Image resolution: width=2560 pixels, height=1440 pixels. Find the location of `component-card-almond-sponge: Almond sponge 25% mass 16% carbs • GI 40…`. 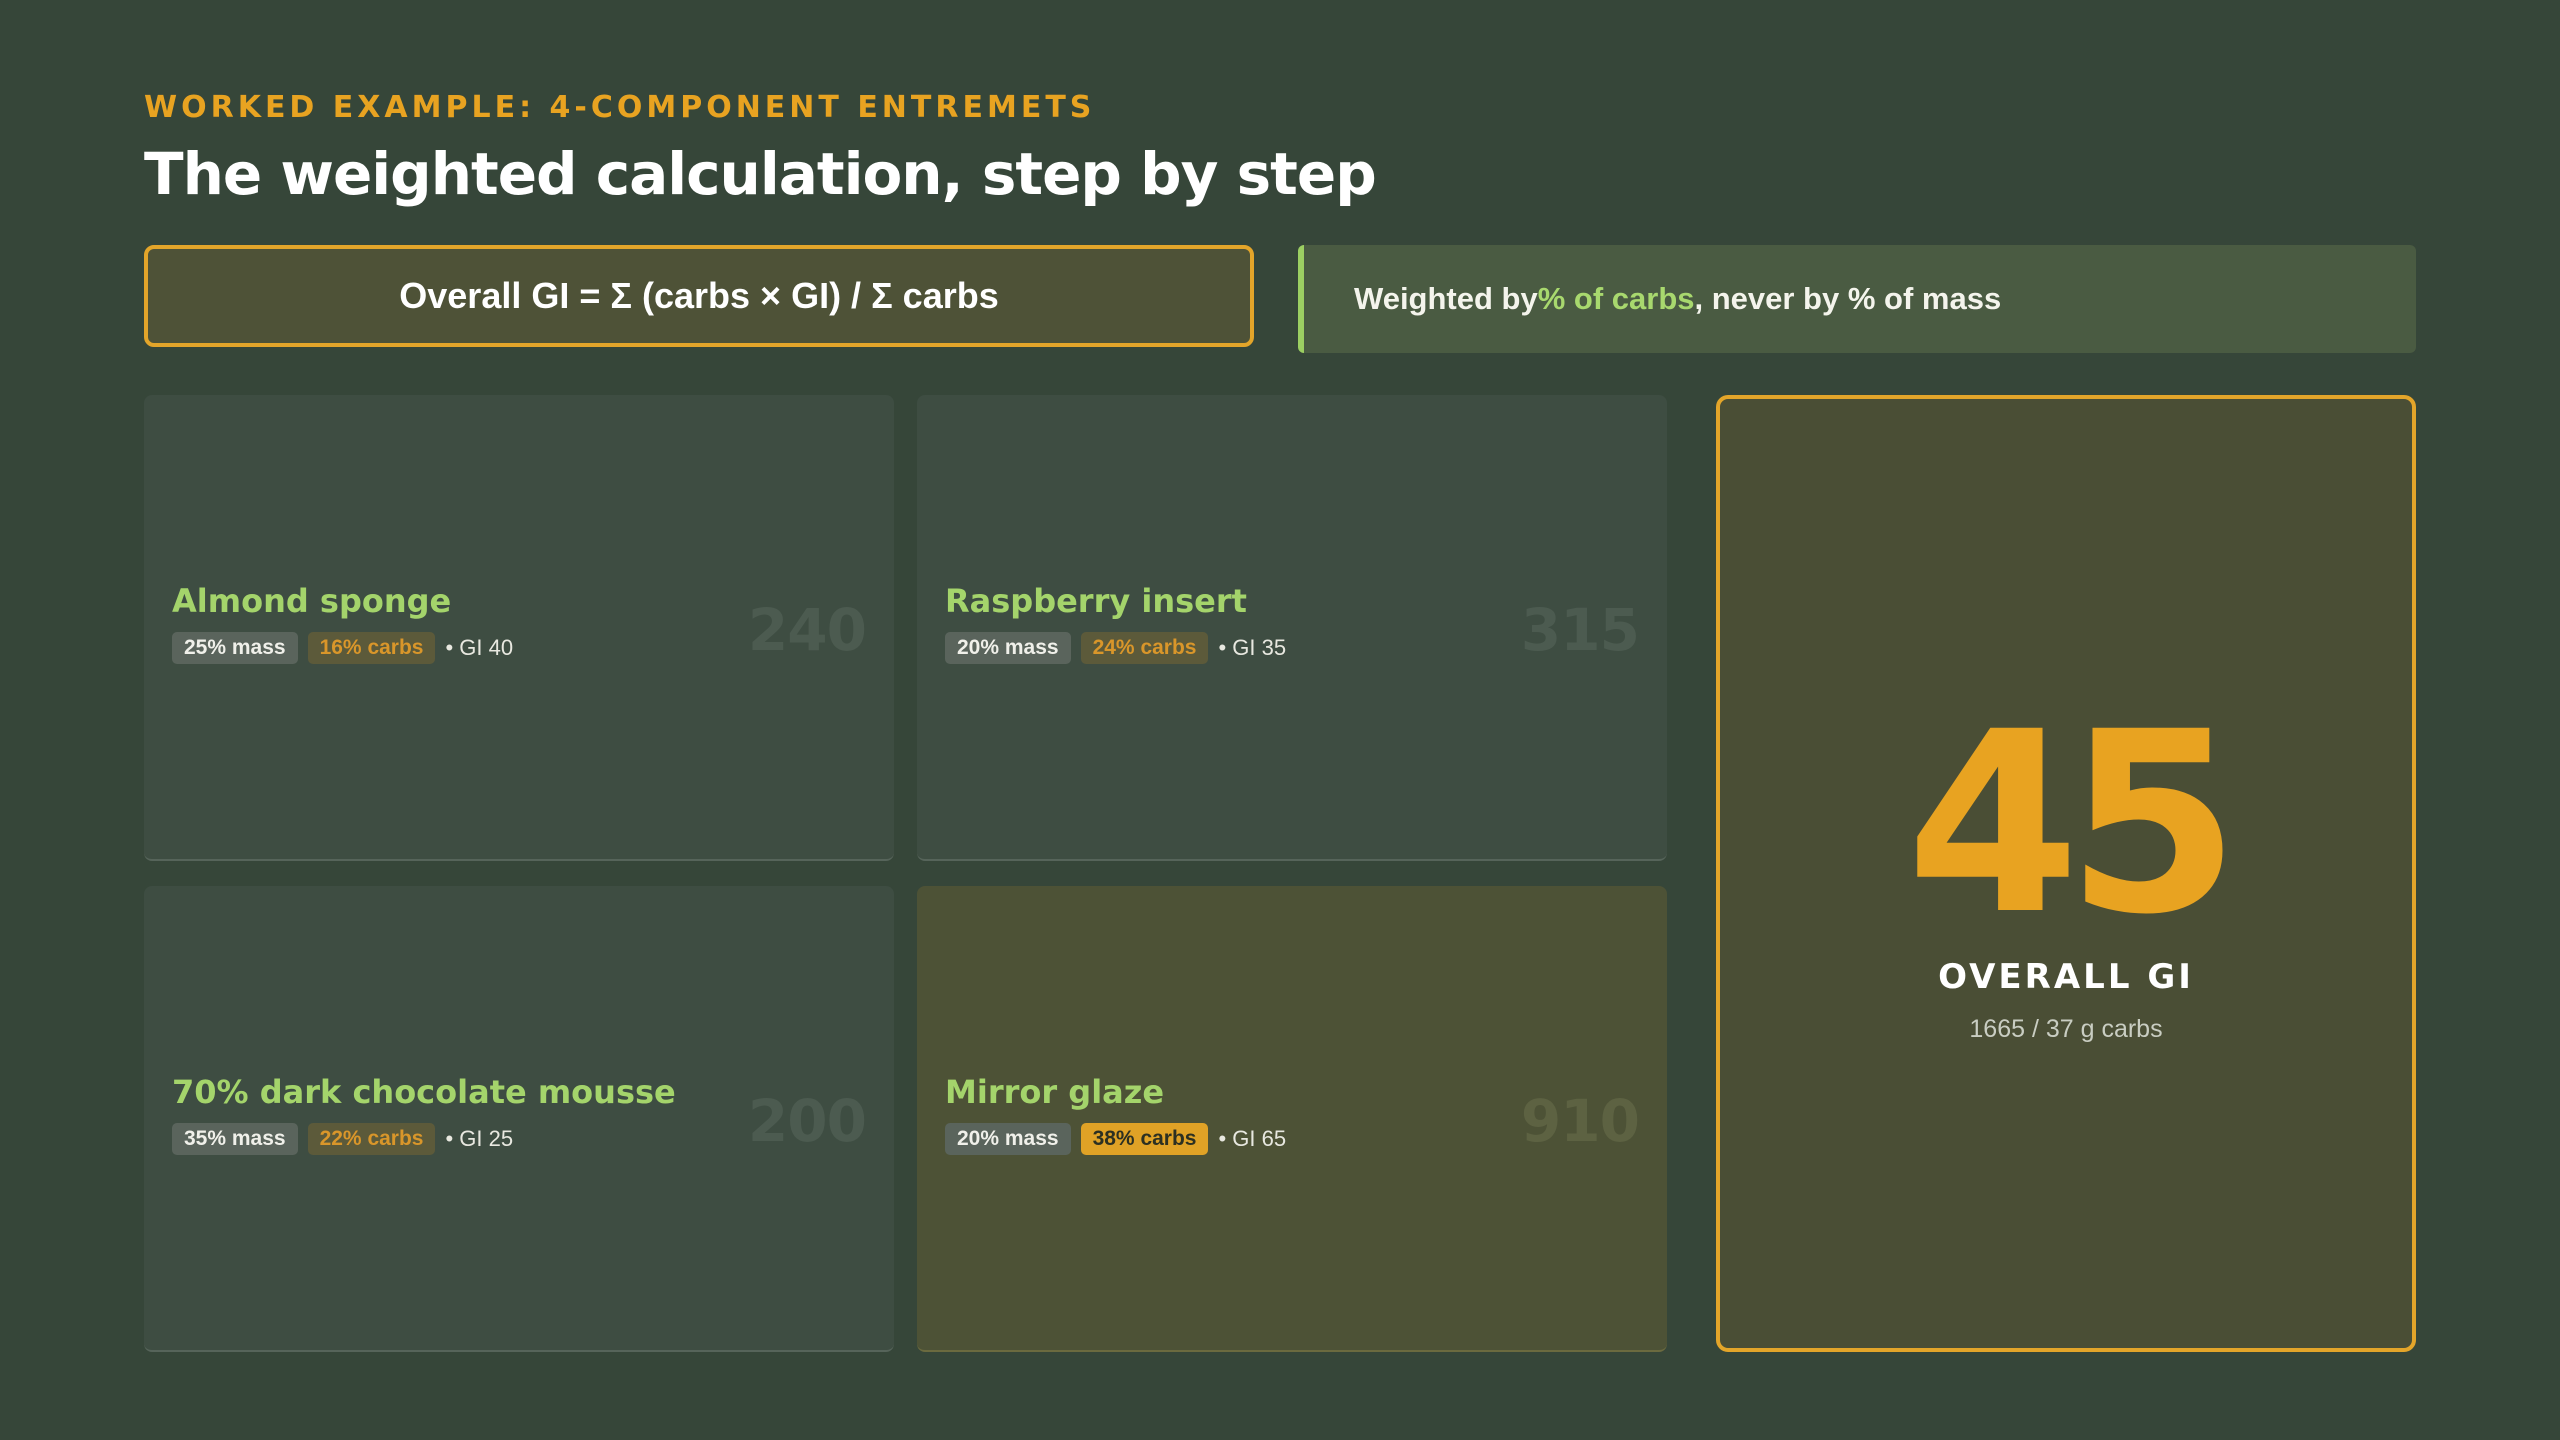

component-card-almond-sponge: Almond sponge 25% mass 16% carbs • GI 40… is located at coordinates (519, 628).